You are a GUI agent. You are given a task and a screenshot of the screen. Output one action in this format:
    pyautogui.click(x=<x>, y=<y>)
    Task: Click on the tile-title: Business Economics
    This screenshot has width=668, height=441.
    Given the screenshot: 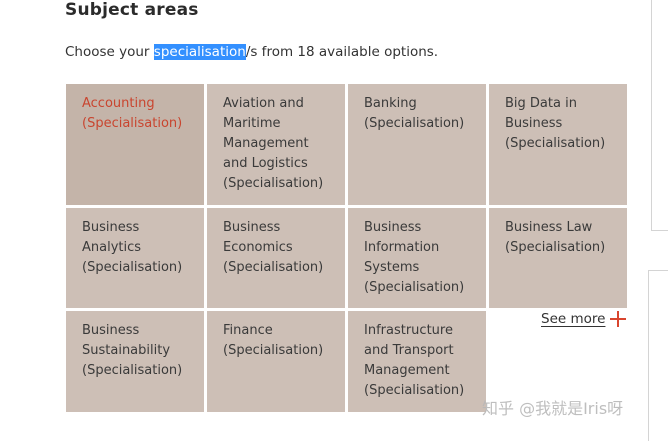 What is the action you would take?
    pyautogui.click(x=258, y=237)
    